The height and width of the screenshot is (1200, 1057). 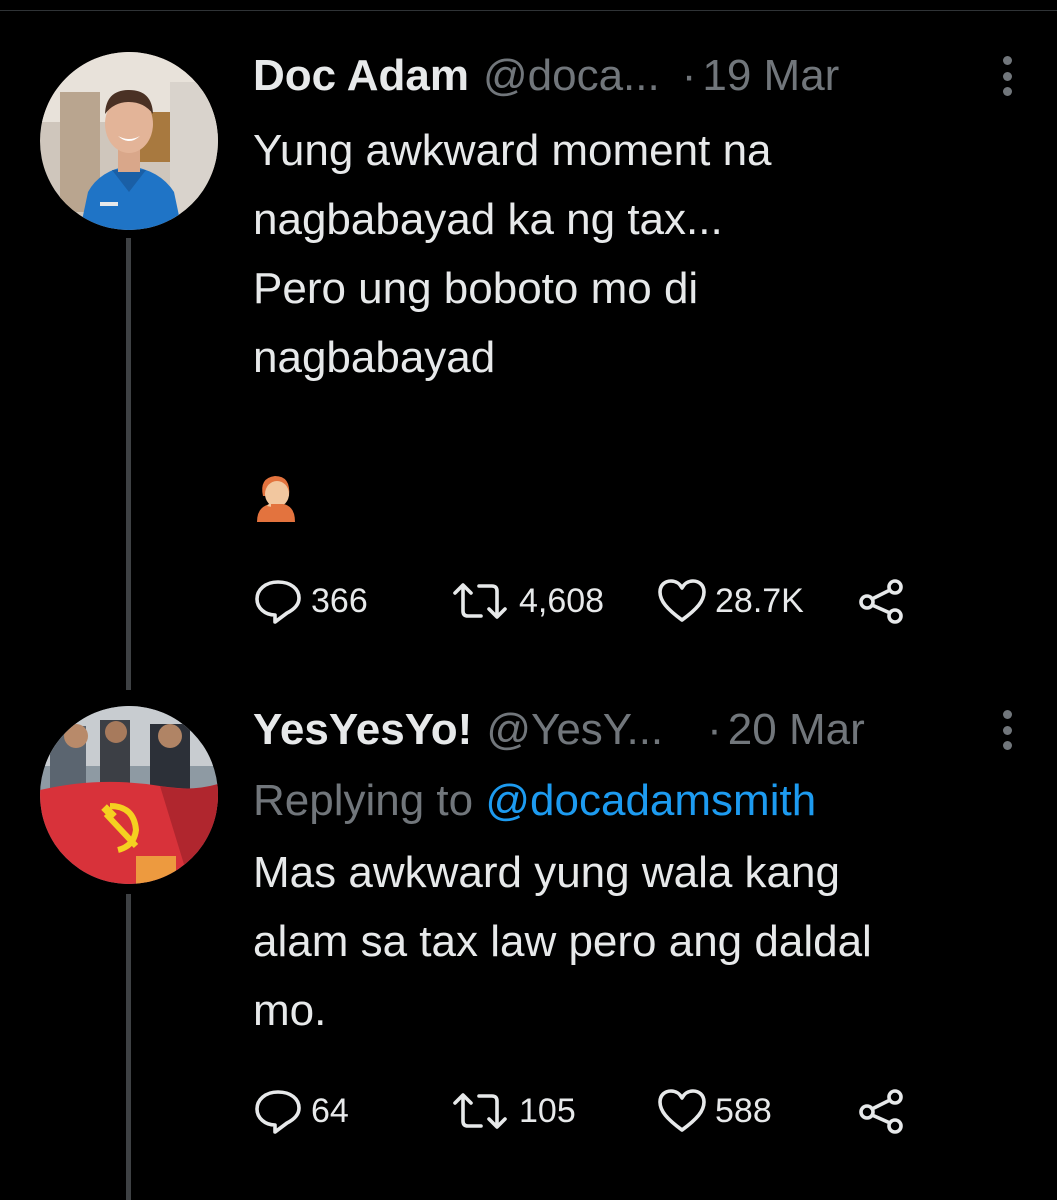 What do you see at coordinates (714, 1111) in the screenshot?
I see `like-button: 588` at bounding box center [714, 1111].